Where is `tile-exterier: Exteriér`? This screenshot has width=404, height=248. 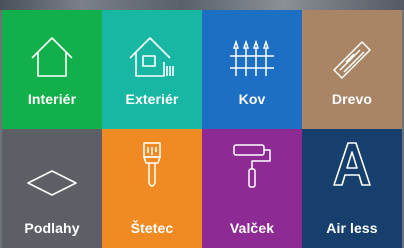
tile-exterier: Exteriér is located at coordinates (152, 69).